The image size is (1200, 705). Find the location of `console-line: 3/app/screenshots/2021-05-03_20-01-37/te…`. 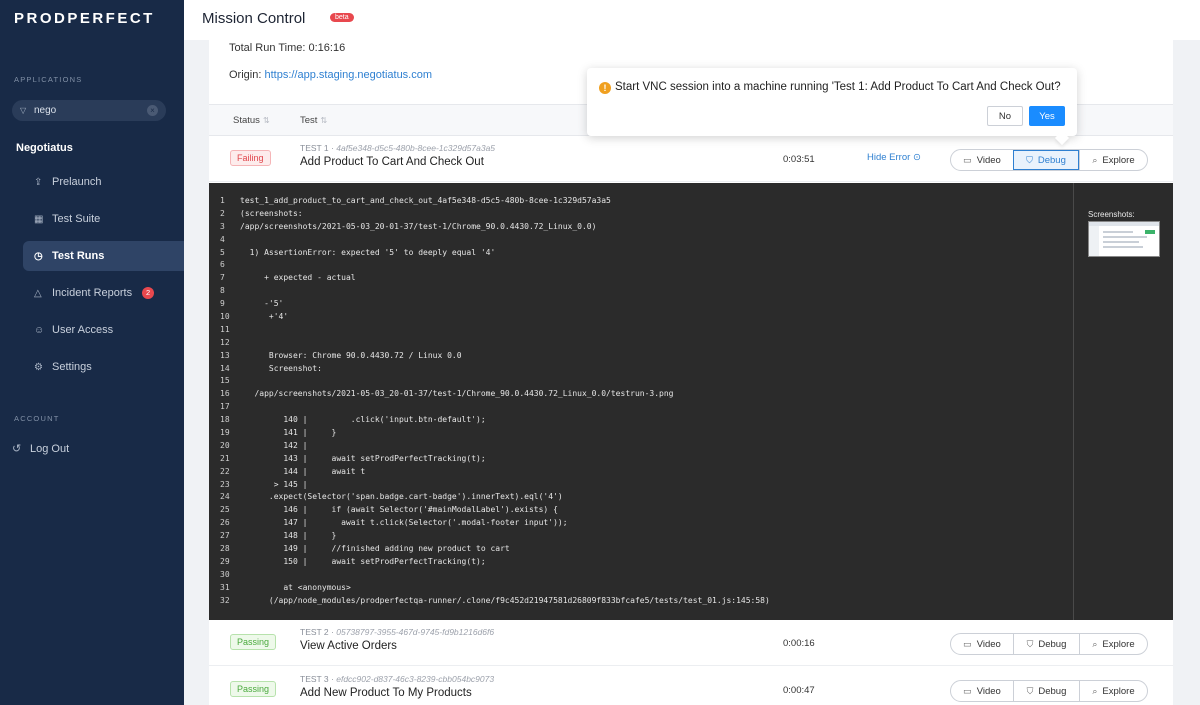

console-line: 3/app/screenshots/2021-05-03_20-01-37/te… is located at coordinates (641, 227).